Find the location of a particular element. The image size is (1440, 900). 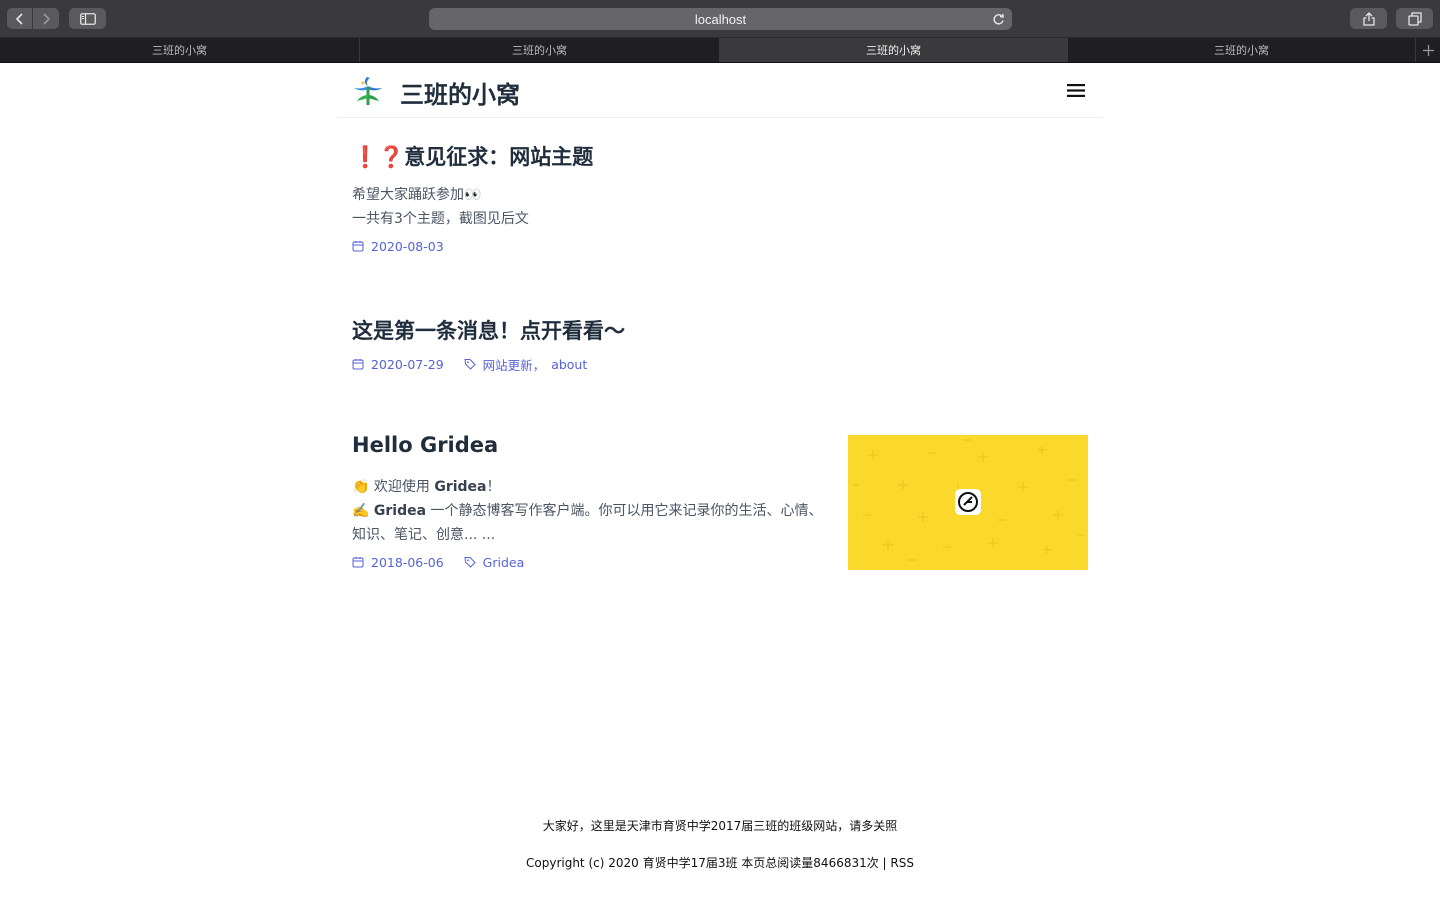

tab-bar: 三班的小窝 三班的小窝 三班的小窝 三班的小窝 is located at coordinates (720, 50).